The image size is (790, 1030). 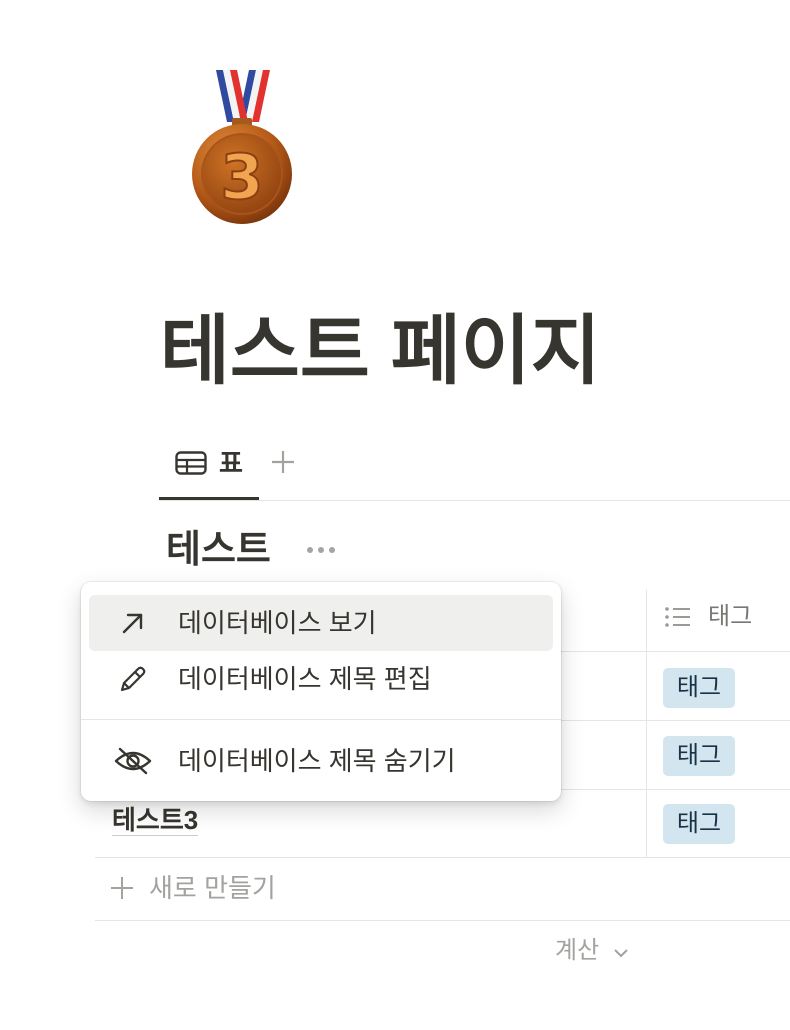 What do you see at coordinates (277, 623) in the screenshot?
I see `menu-item-label: 데이터베이스 보기` at bounding box center [277, 623].